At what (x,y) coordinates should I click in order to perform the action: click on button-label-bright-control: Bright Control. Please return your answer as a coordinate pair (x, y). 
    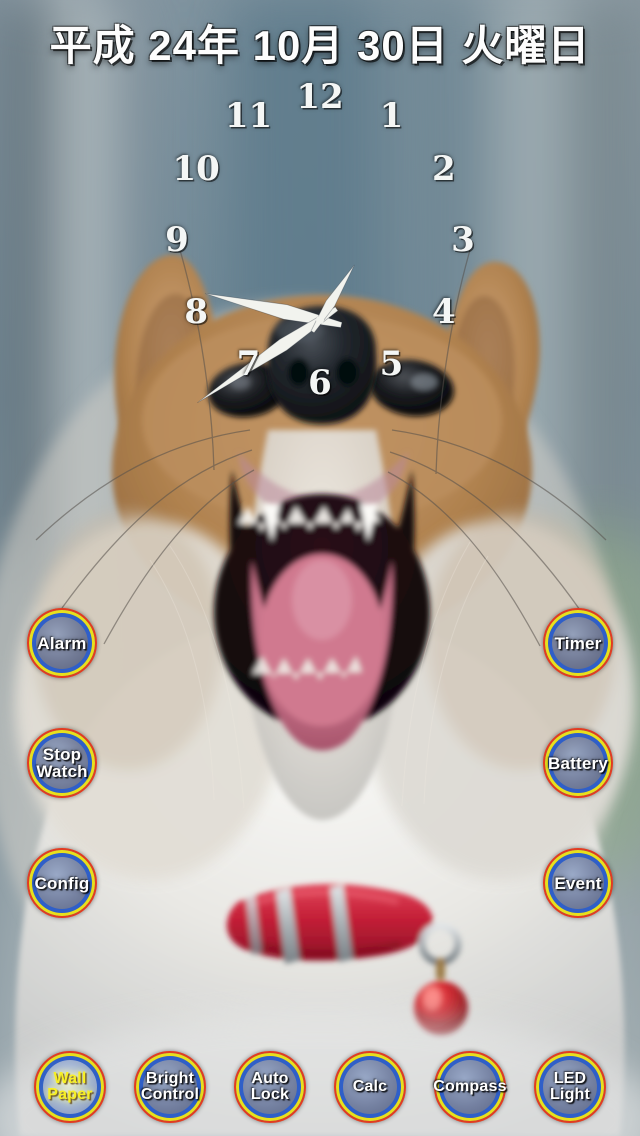
    Looking at the image, I should click on (170, 1086).